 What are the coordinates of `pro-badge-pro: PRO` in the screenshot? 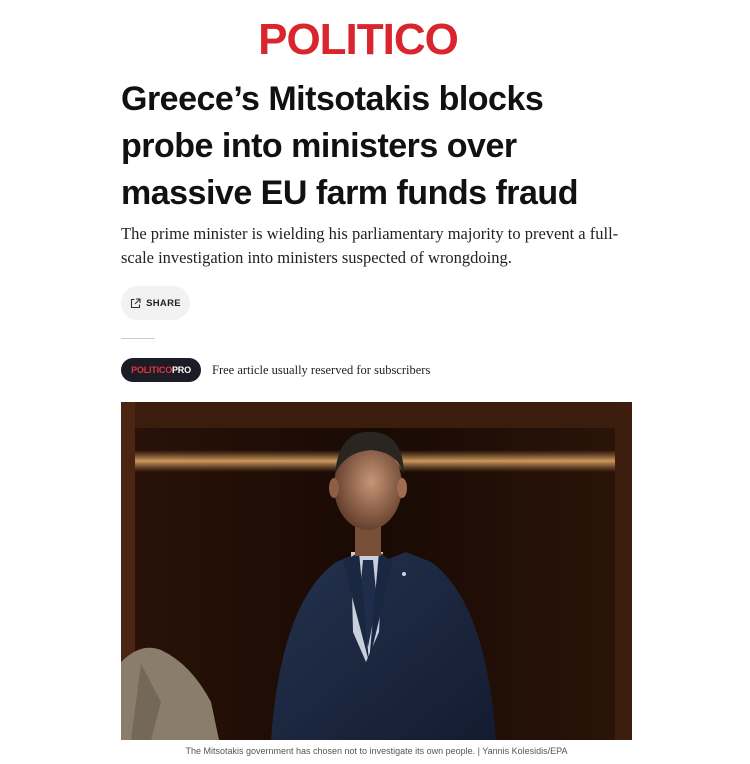 It's located at (181, 370).